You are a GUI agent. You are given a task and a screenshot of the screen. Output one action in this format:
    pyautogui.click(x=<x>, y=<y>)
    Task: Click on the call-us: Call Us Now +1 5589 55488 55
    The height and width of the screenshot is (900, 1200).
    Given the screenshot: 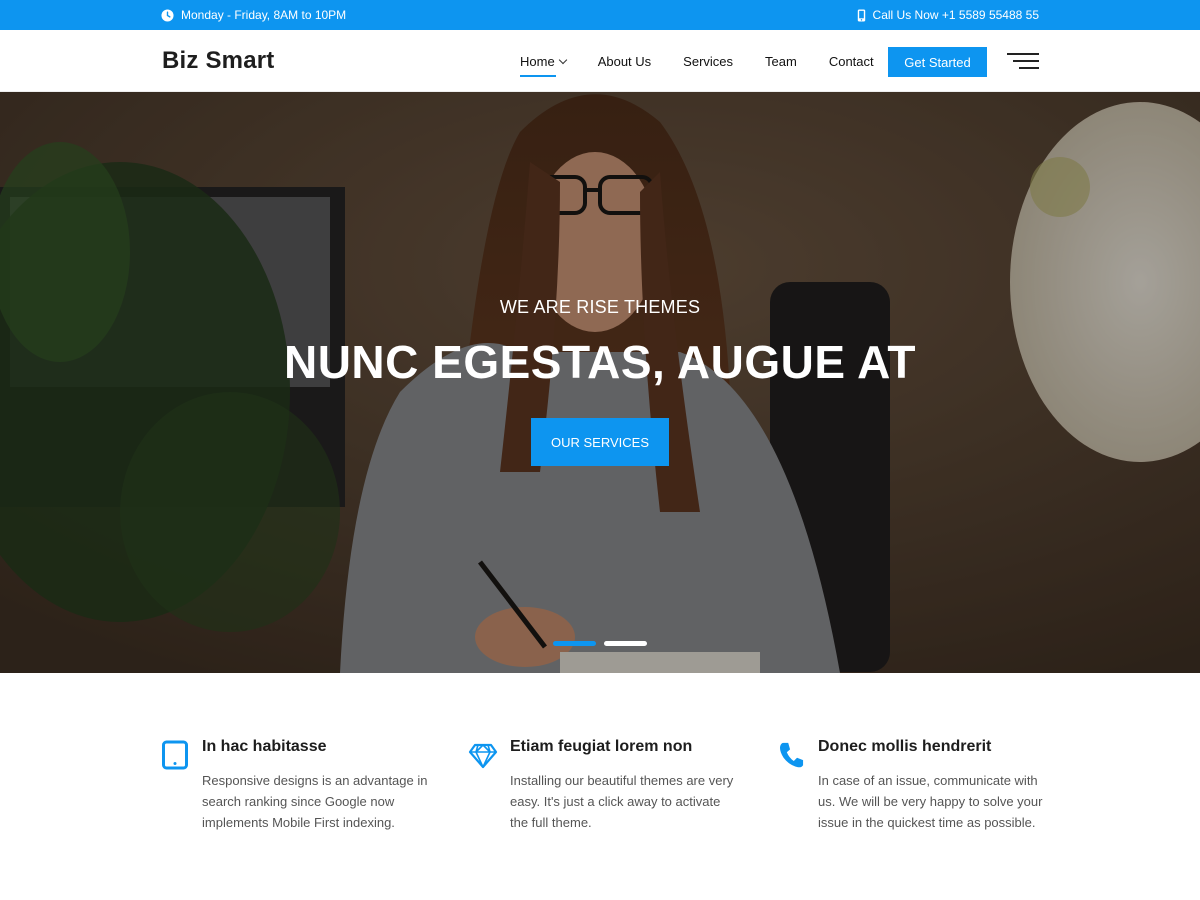 What is the action you would take?
    pyautogui.click(x=948, y=15)
    